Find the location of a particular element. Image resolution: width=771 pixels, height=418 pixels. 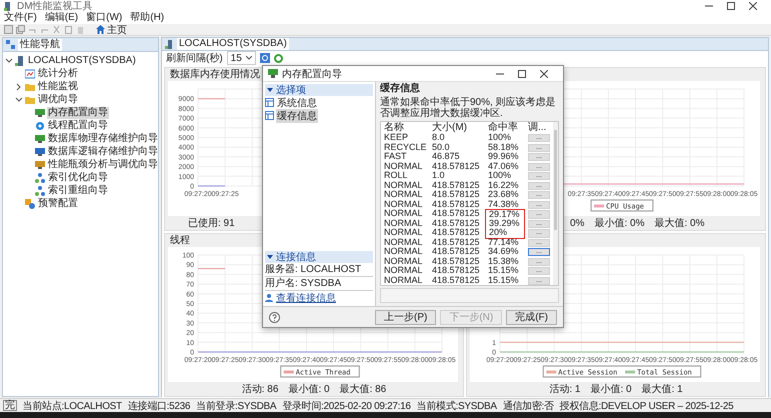

tree-item: 调优向导 is located at coordinates (58, 100).